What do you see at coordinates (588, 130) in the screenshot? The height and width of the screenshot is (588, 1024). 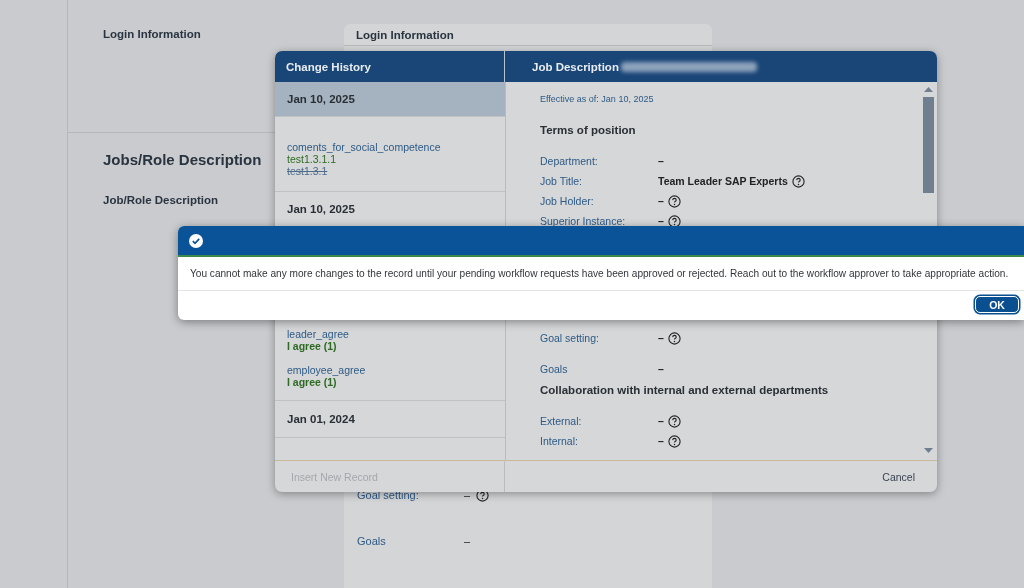 I see `group-heading: Terms of position` at bounding box center [588, 130].